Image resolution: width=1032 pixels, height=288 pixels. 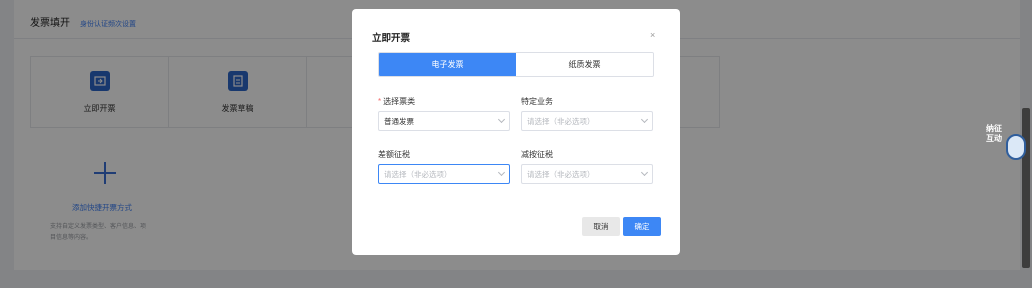 What do you see at coordinates (652, 35) in the screenshot?
I see `close-icon: ×` at bounding box center [652, 35].